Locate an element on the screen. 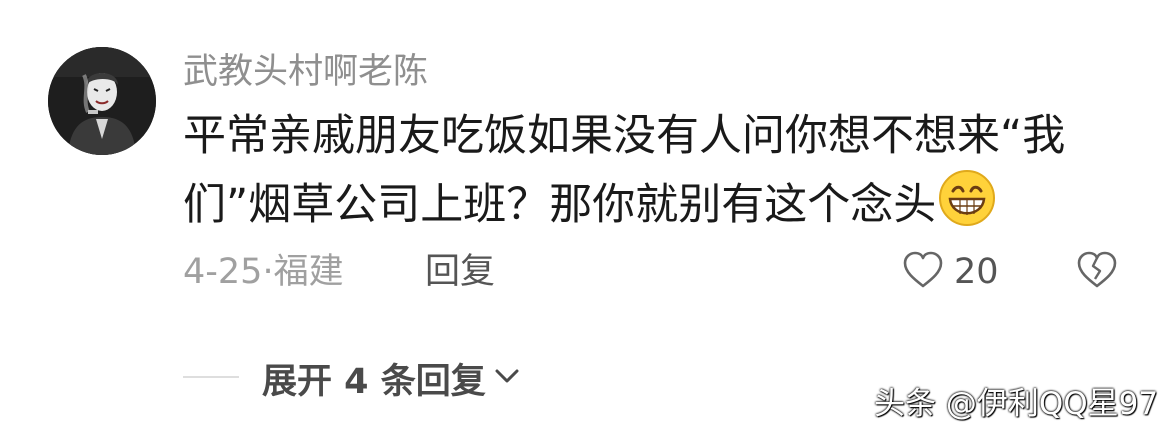  comment-date: 4-25 is located at coordinates (223, 272).